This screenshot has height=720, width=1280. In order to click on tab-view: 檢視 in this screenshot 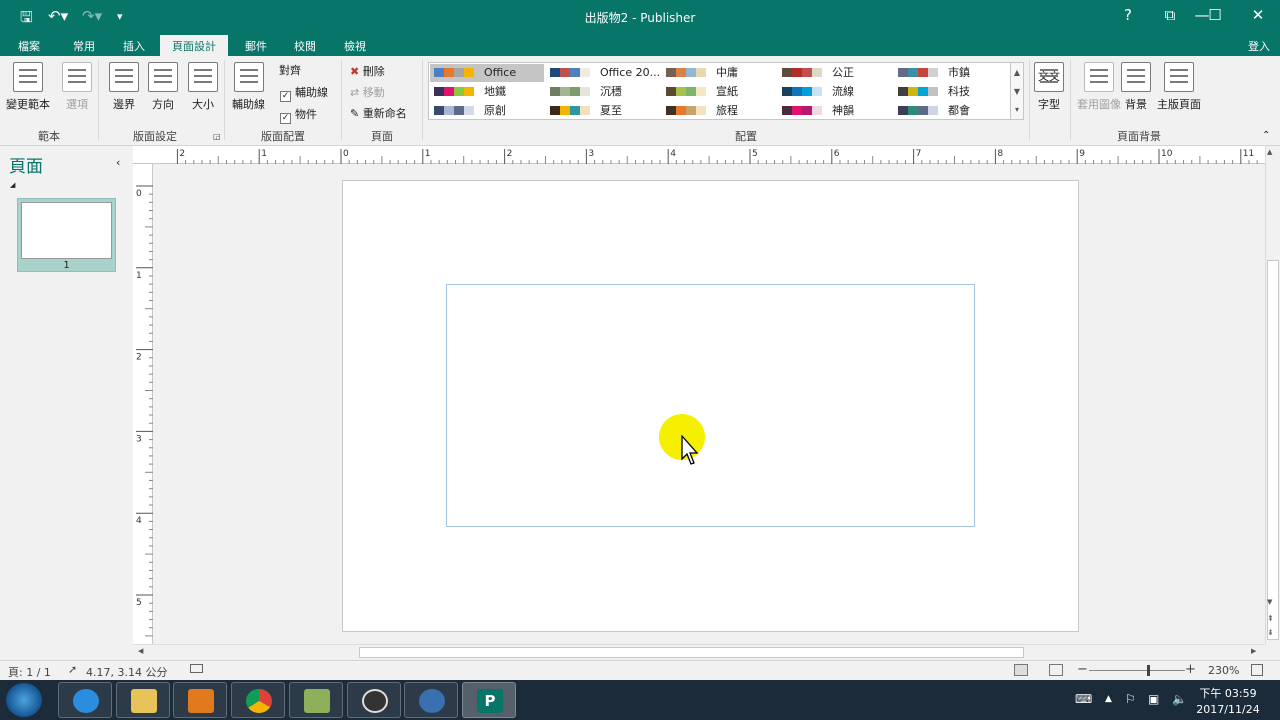, I will do `click(355, 46)`.